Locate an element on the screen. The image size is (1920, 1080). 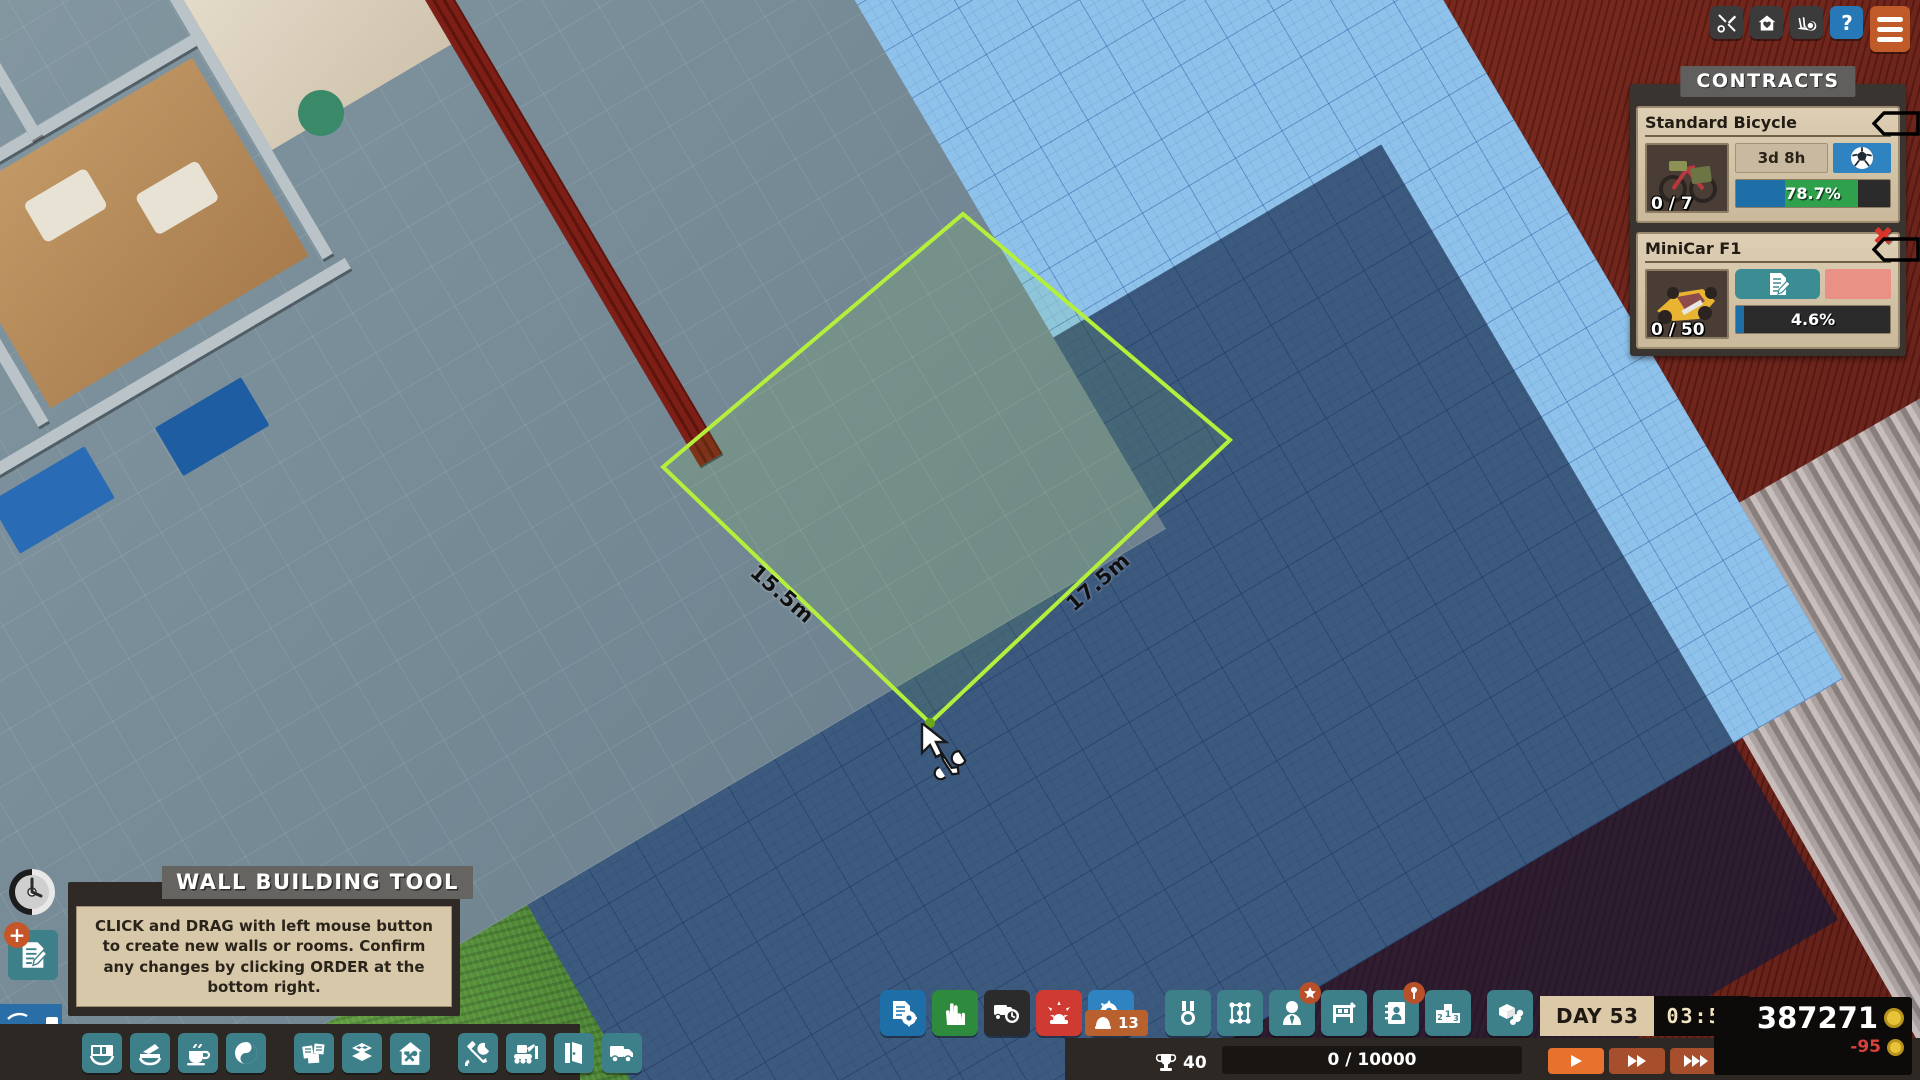
coin-icon-small is located at coordinates (1895, 1047).